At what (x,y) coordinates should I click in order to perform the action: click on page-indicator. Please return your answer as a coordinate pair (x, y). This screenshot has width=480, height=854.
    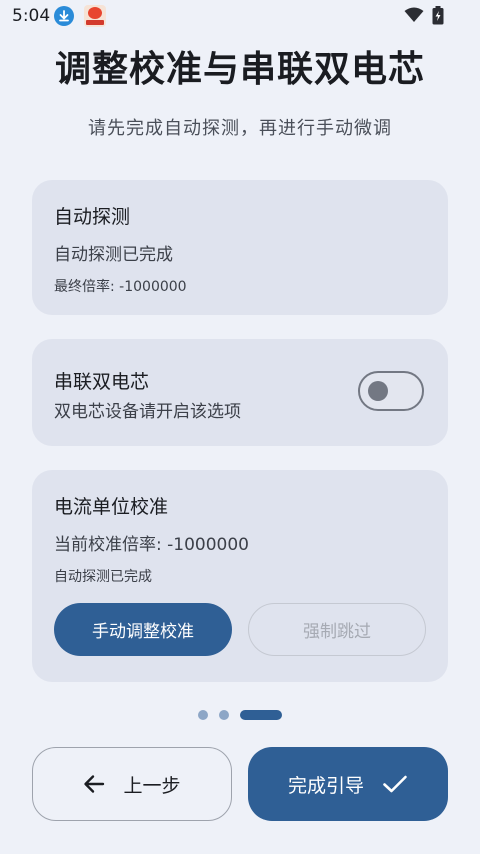
    Looking at the image, I should click on (240, 715).